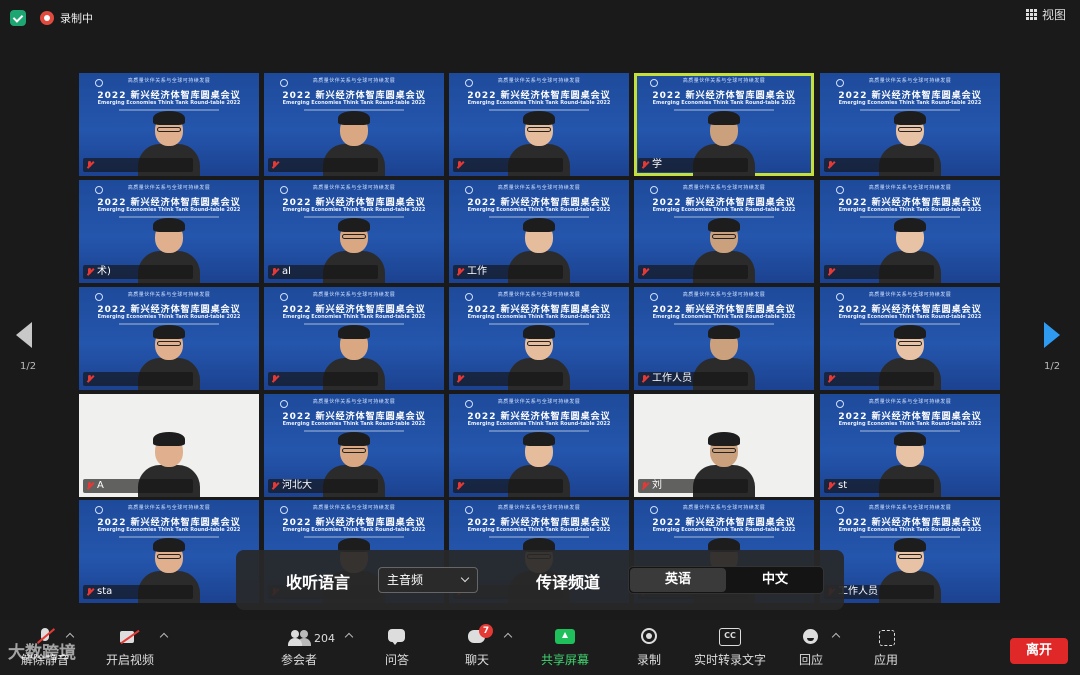 Image resolution: width=1080 pixels, height=675 pixels. Describe the element at coordinates (397, 637) in the screenshot. I see `qa-icon` at that location.